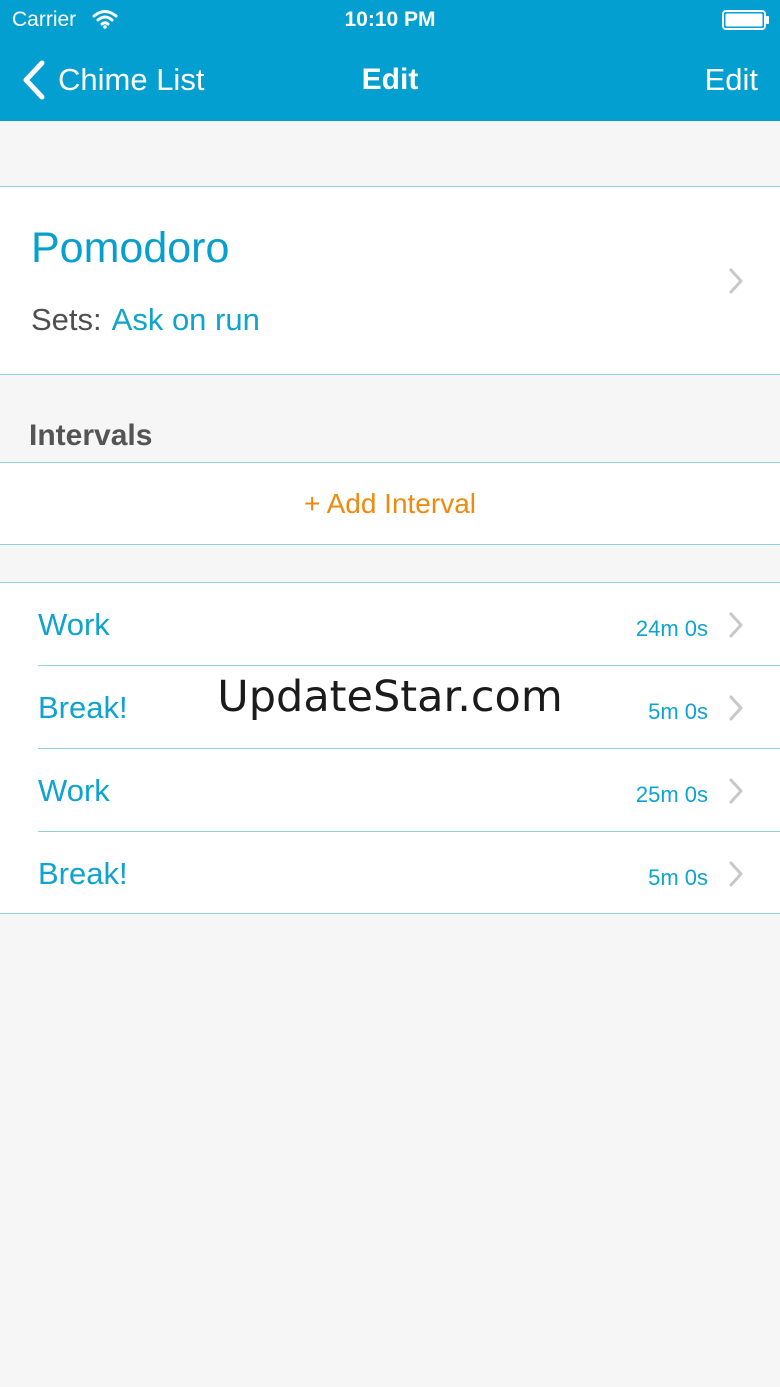 This screenshot has height=1387, width=780. I want to click on sets-value: Ask on run, so click(185, 319).